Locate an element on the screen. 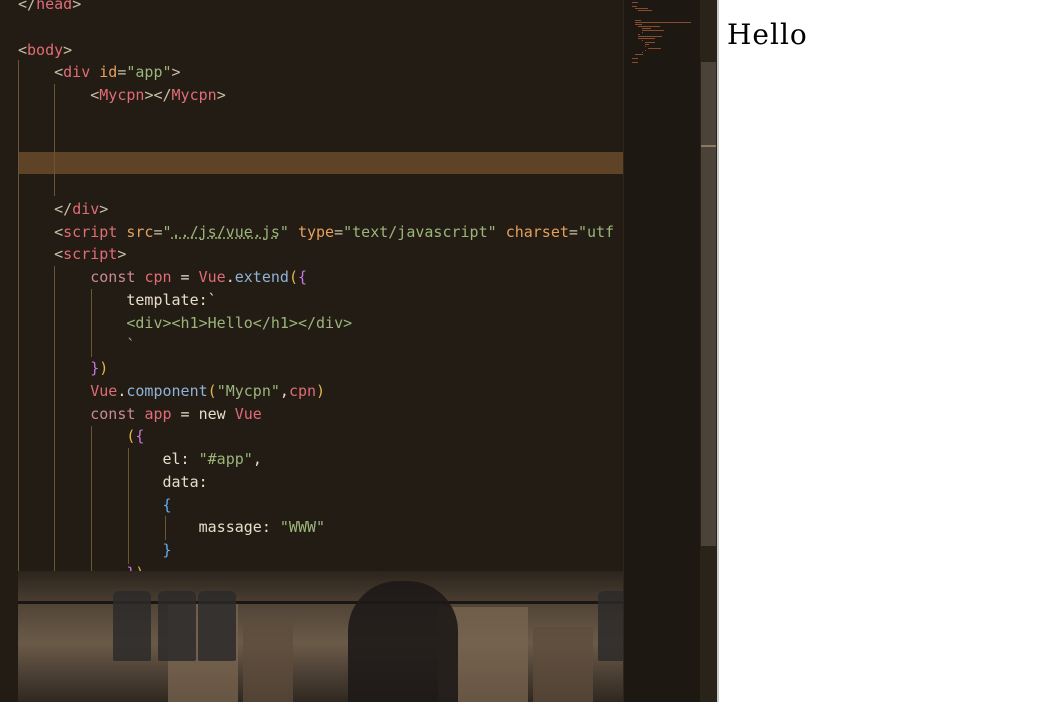 This screenshot has height=702, width=1054. code-line: ` is located at coordinates (76, 345).